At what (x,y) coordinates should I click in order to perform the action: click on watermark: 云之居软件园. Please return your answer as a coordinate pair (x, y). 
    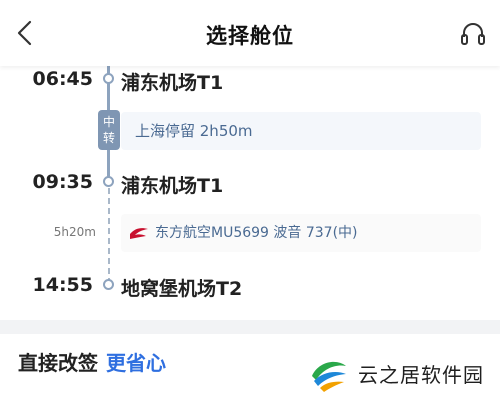
    Looking at the image, I should click on (401, 373).